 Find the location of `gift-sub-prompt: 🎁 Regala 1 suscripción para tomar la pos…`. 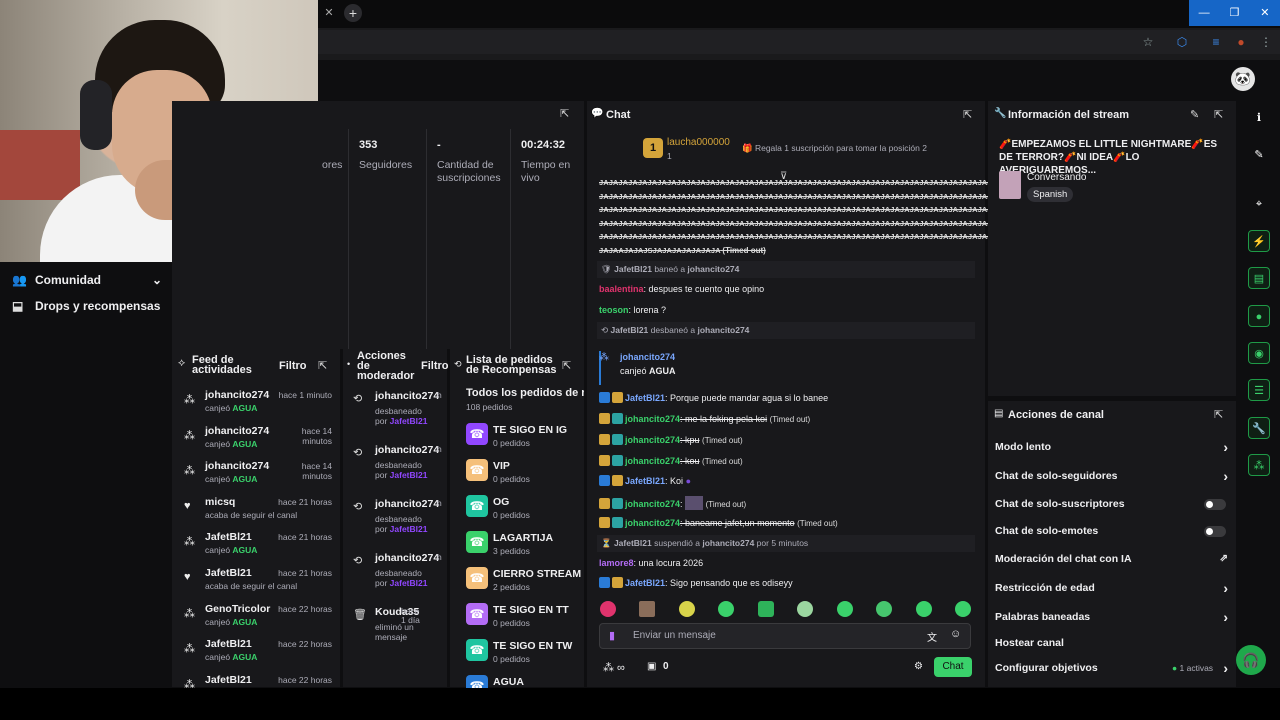

gift-sub-prompt: 🎁 Regala 1 suscripción para tomar la pos… is located at coordinates (834, 148).